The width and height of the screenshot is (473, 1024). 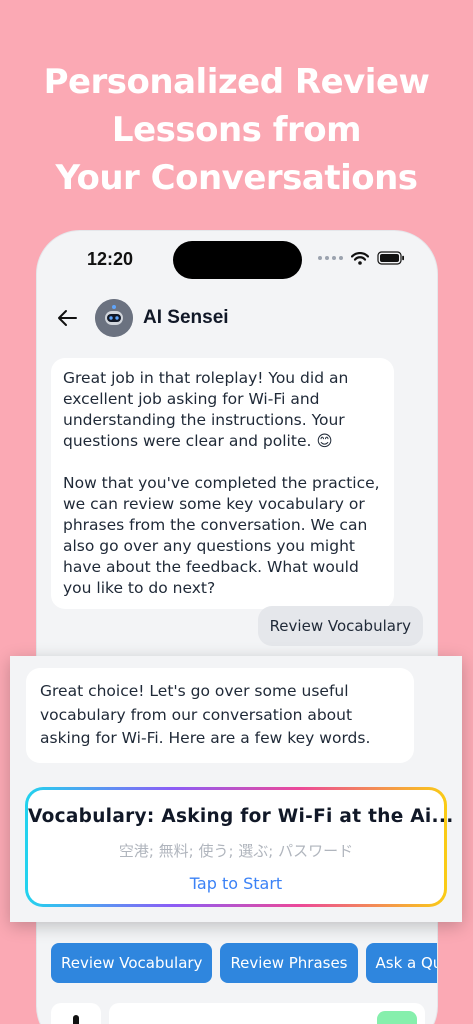 I want to click on message-input, so click(x=267, y=1013).